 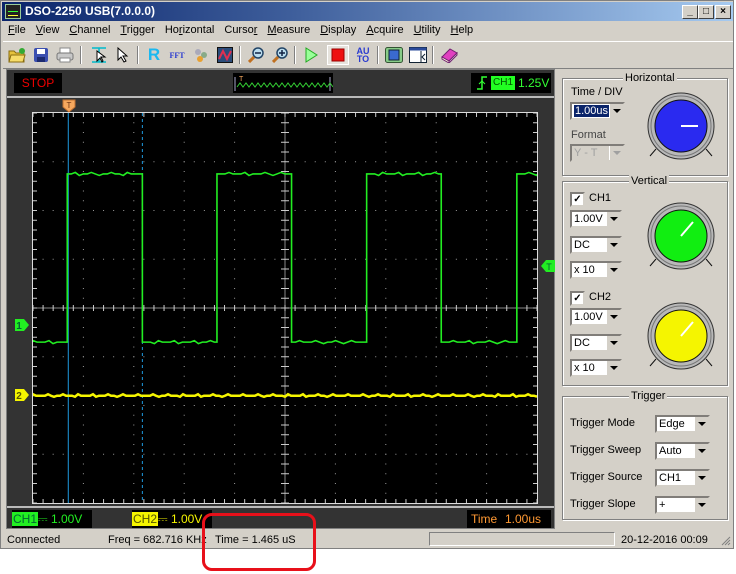 What do you see at coordinates (363, 55) in the screenshot?
I see `auto-icon: AU TO` at bounding box center [363, 55].